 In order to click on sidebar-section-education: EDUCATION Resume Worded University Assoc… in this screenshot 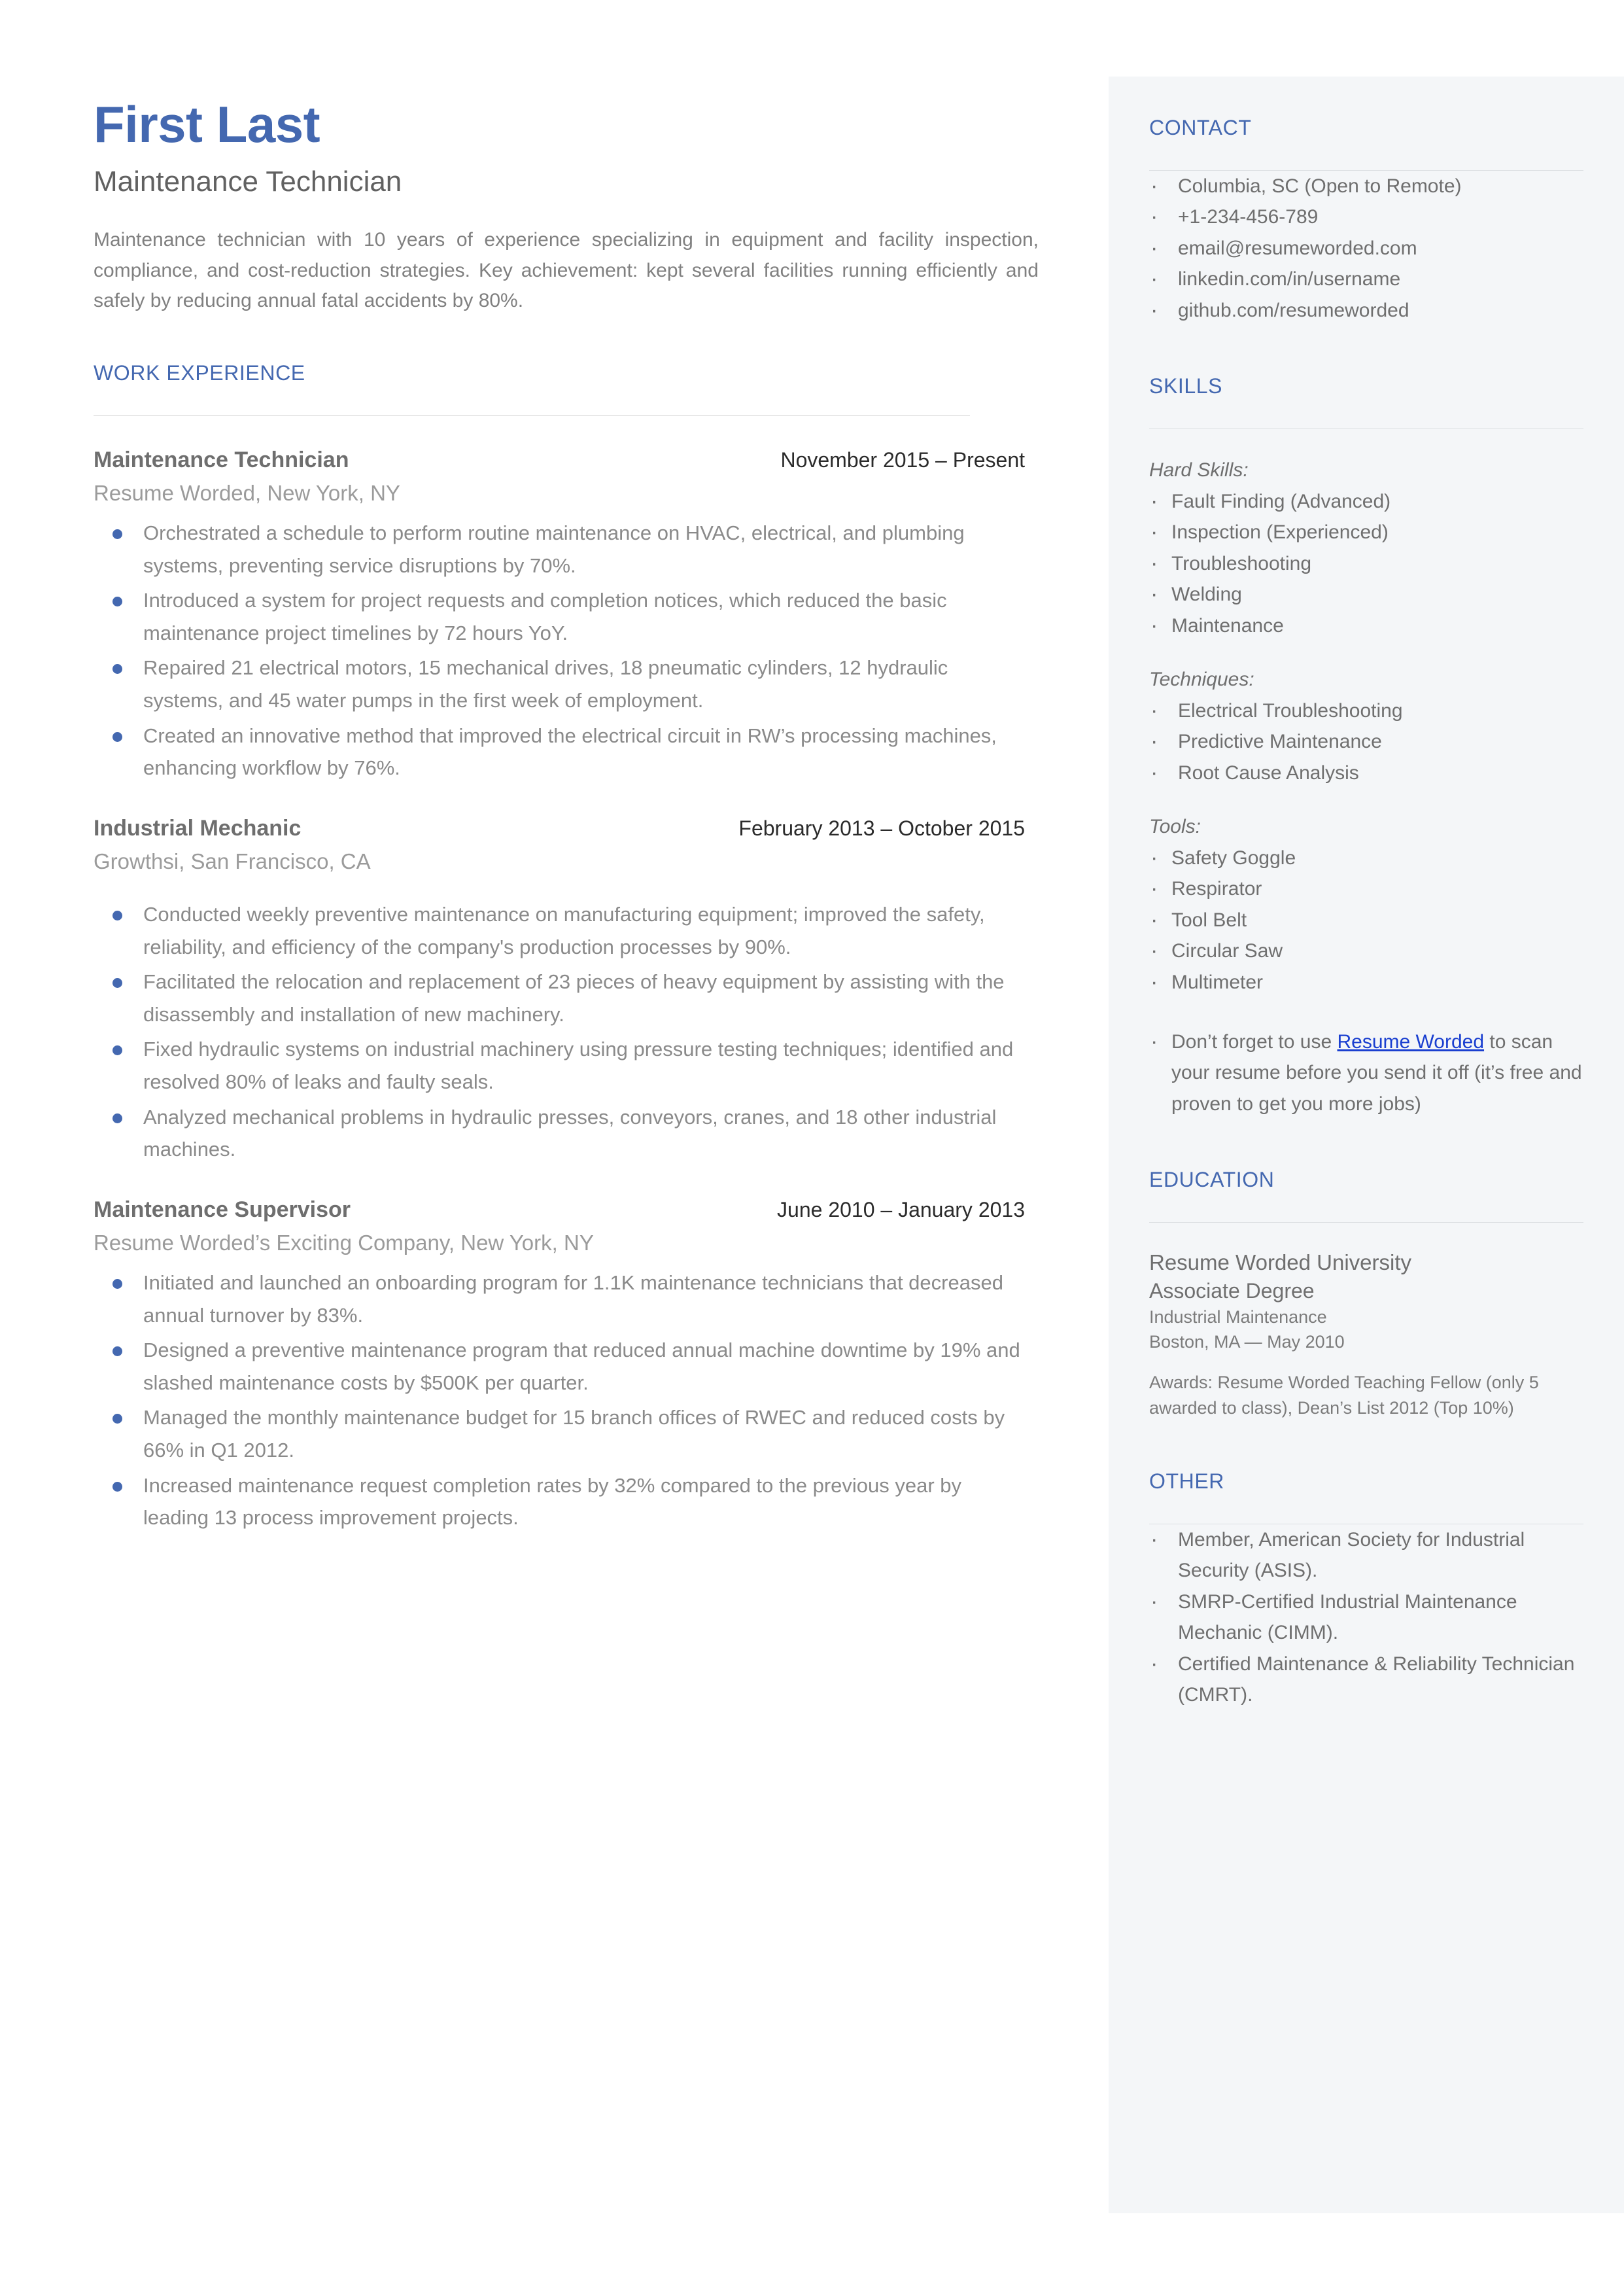, I will do `click(1366, 1294)`.